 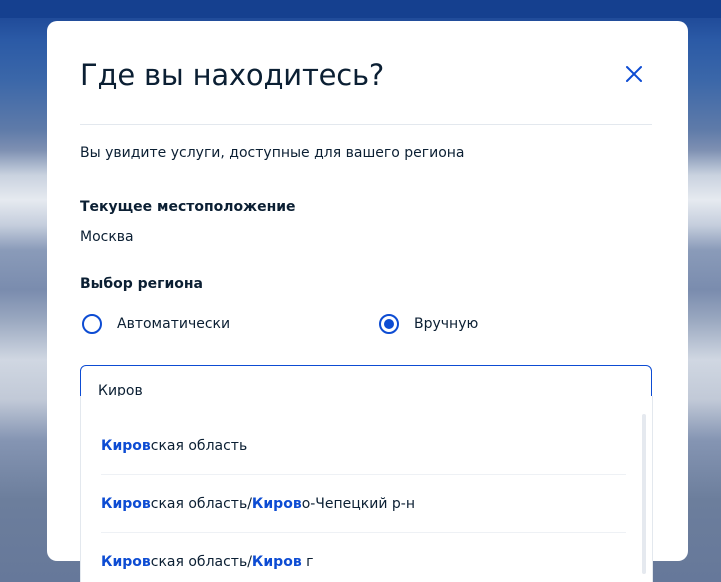 What do you see at coordinates (644, 494) in the screenshot?
I see `dropdown-scrollbar` at bounding box center [644, 494].